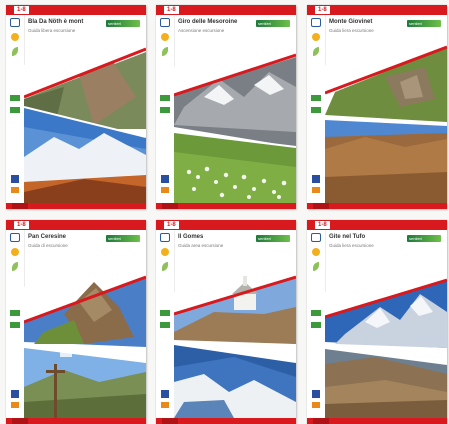 This screenshot has width=449, height=424. What do you see at coordinates (347, 237) in the screenshot?
I see `guide-title: Gite nel Tufo` at bounding box center [347, 237].